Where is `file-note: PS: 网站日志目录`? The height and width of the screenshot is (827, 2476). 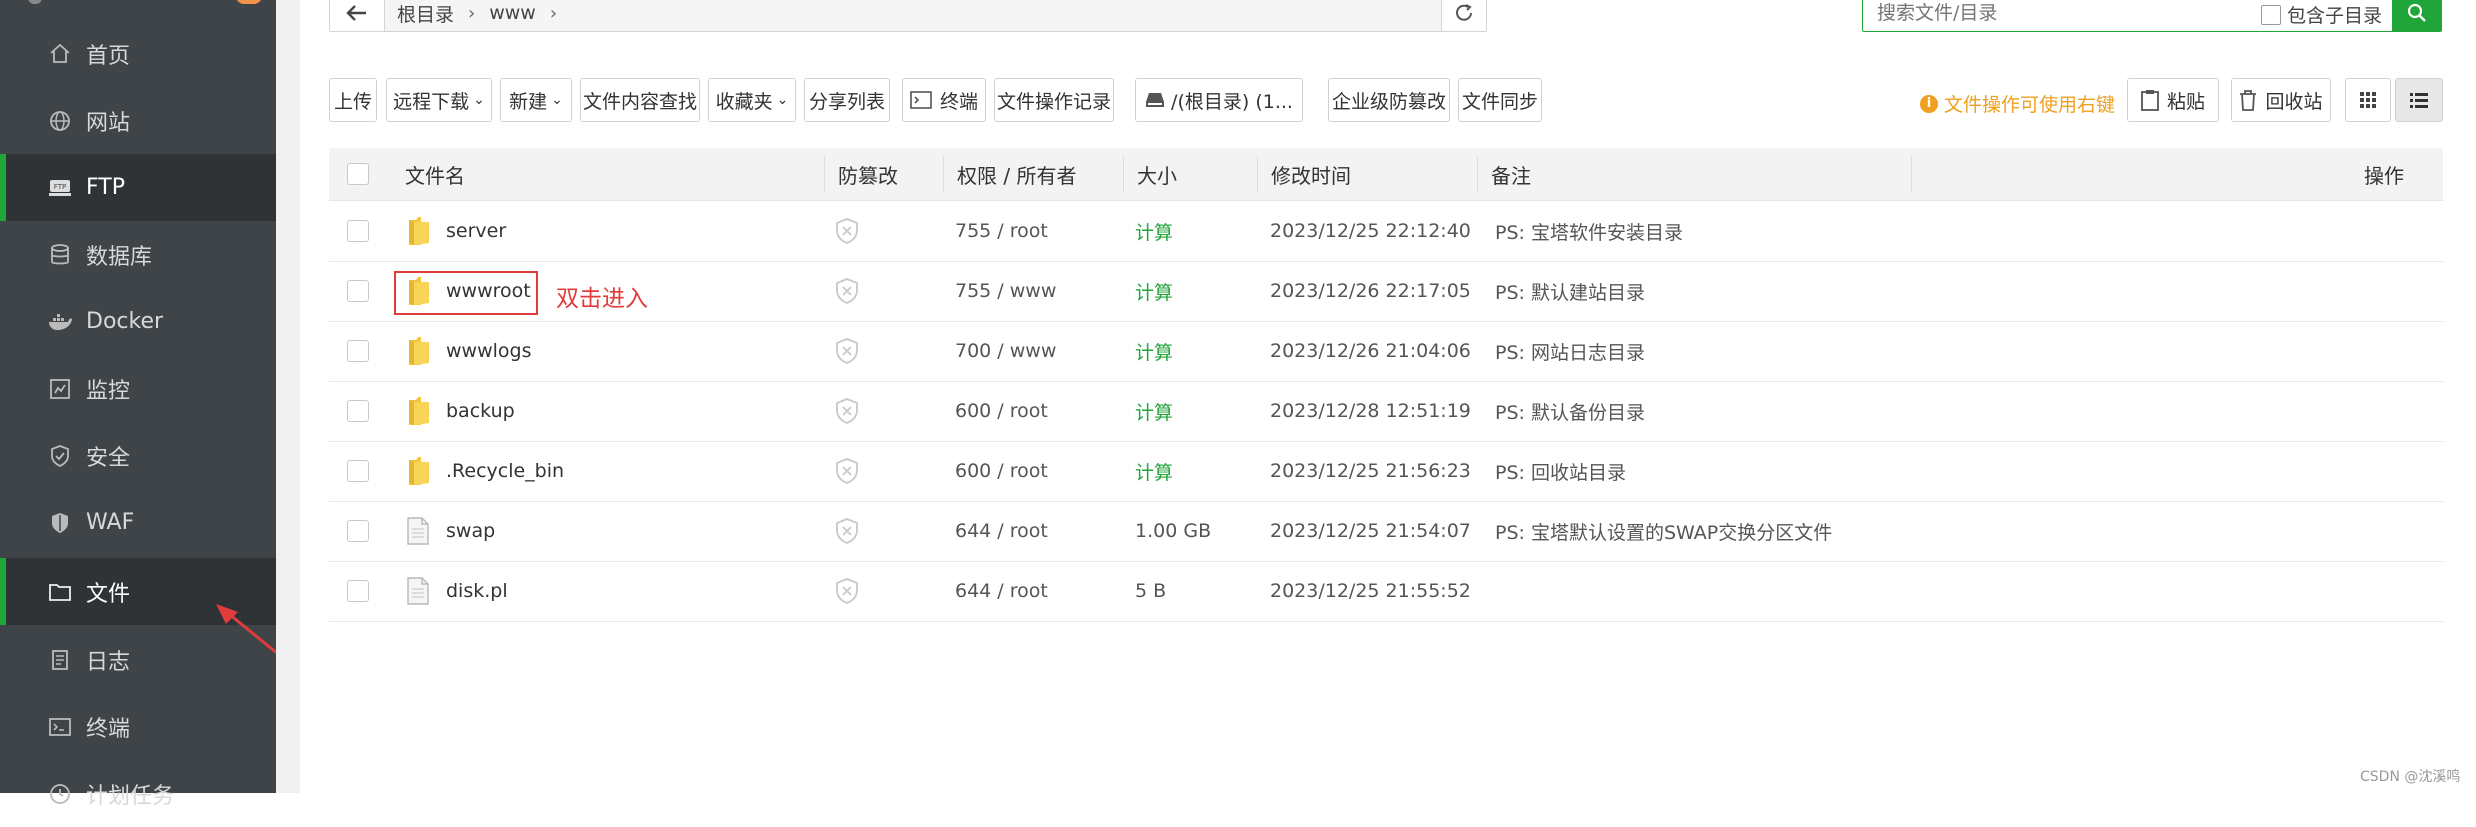
file-note: PS: 网站日志目录 is located at coordinates (1570, 351).